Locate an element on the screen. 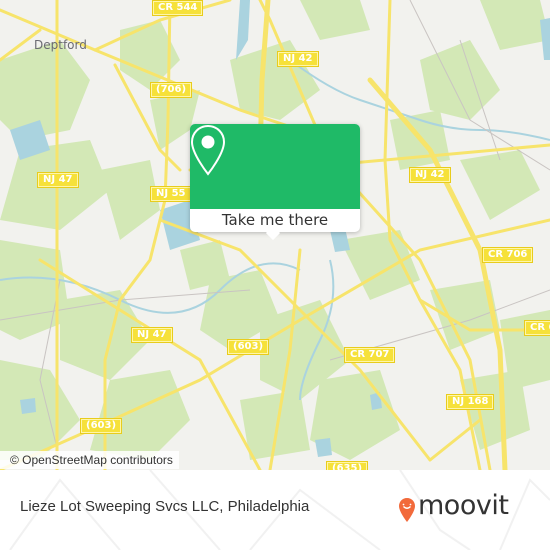  moovit-pin-icon is located at coordinates (407, 510).